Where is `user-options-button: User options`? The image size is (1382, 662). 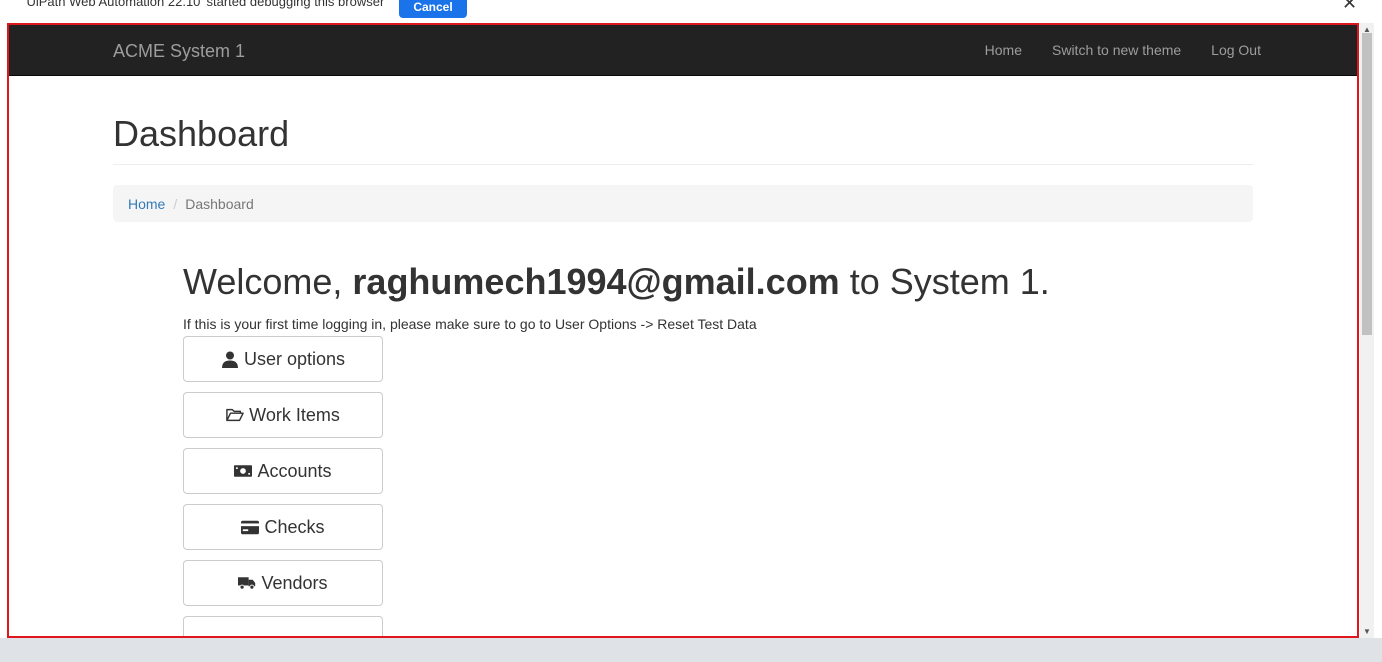
user-options-button: User options is located at coordinates (283, 359).